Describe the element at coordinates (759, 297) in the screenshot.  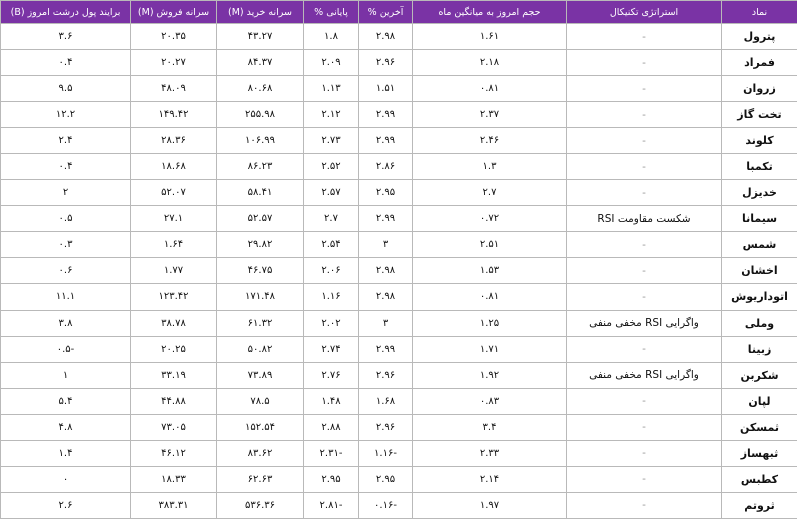
I see `symbol-cell: اتوداریوش` at that location.